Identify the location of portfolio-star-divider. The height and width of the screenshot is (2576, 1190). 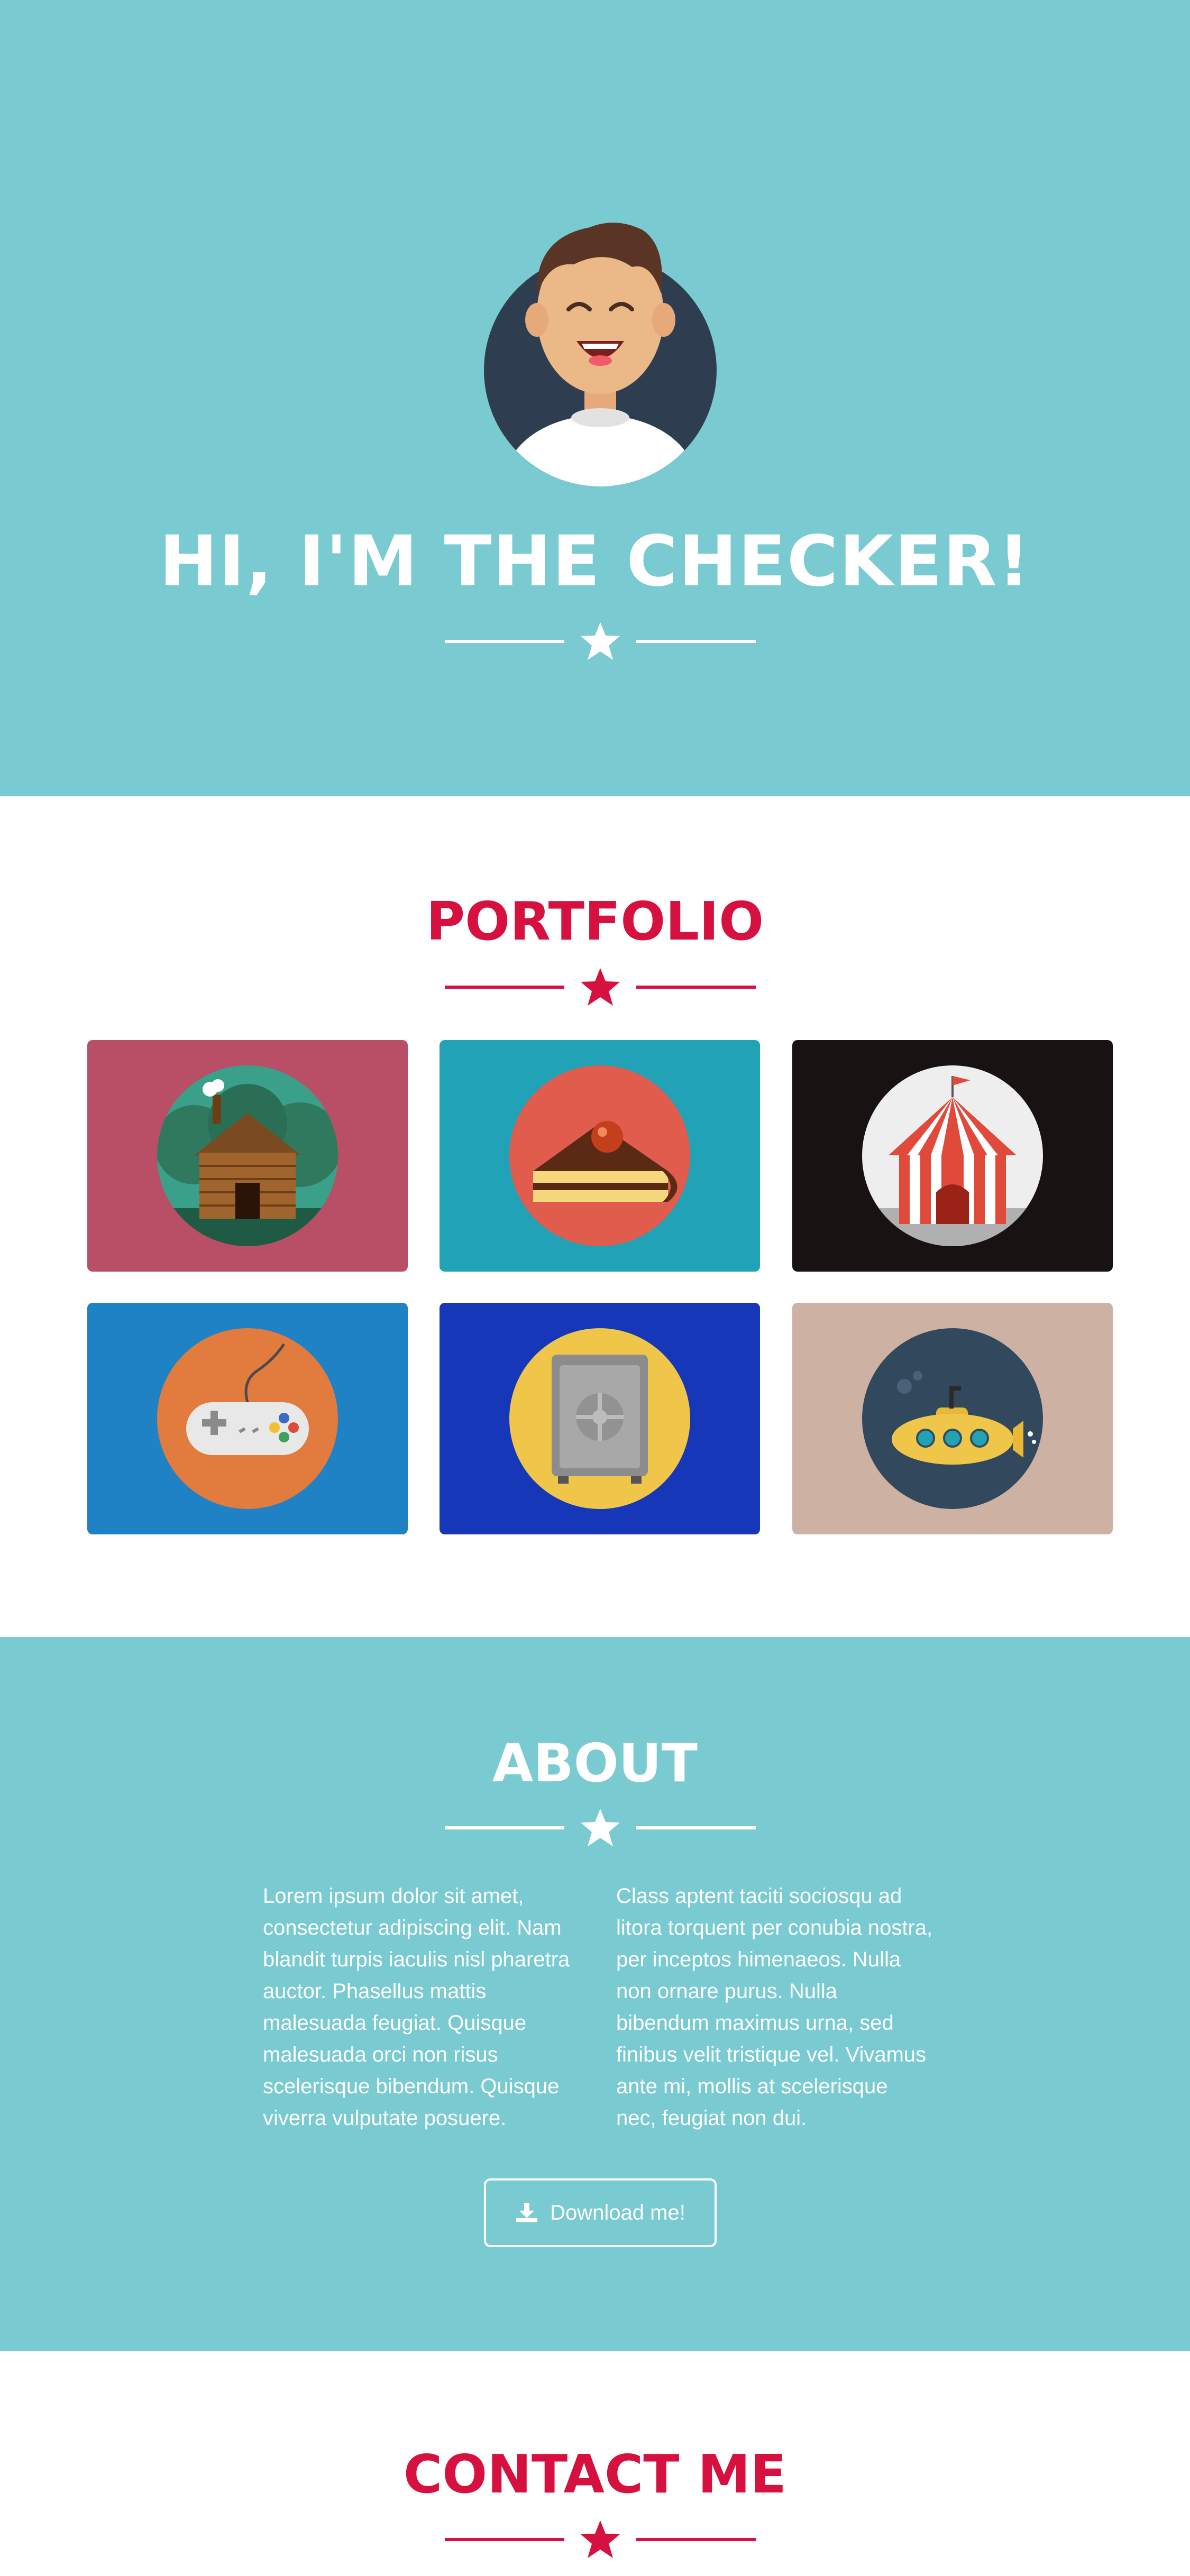
(600, 987).